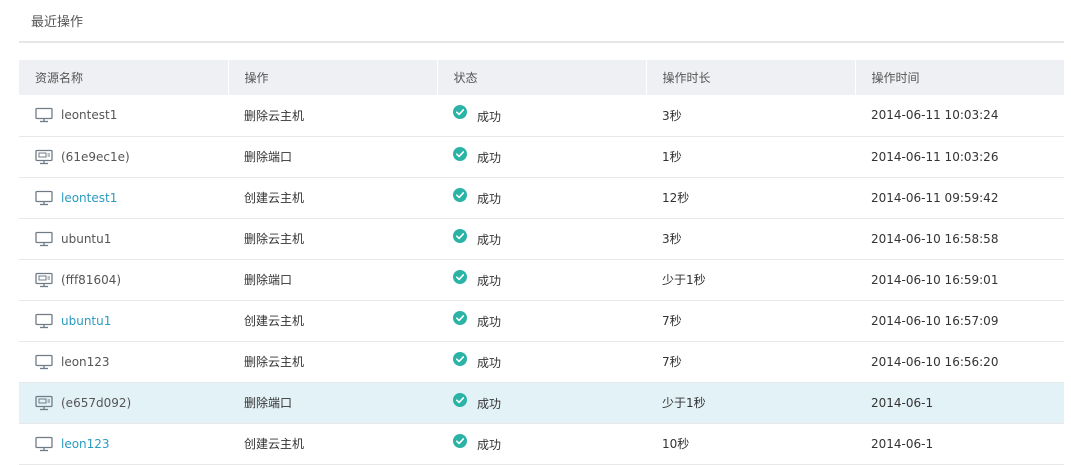 The image size is (1071, 465). I want to click on table-row: leontest1 创建云主机 成功 12秒 2014-06-11 09:59:42, so click(541, 197).